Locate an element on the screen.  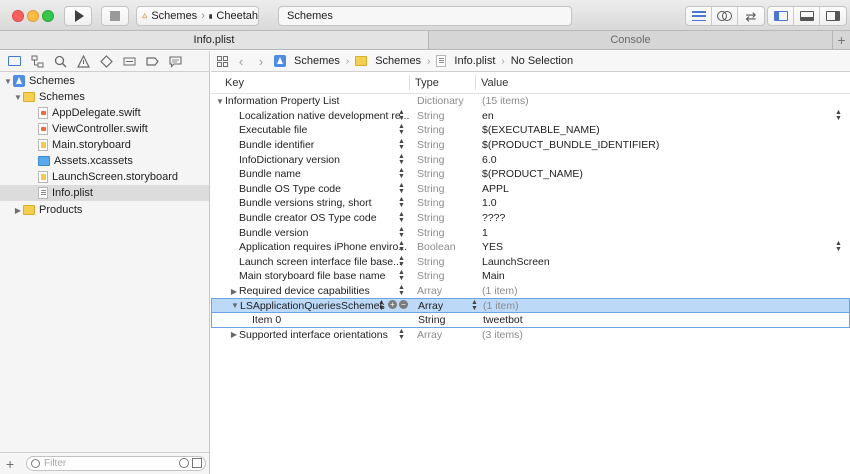
filter-field: Filter is located at coordinates (116, 463).